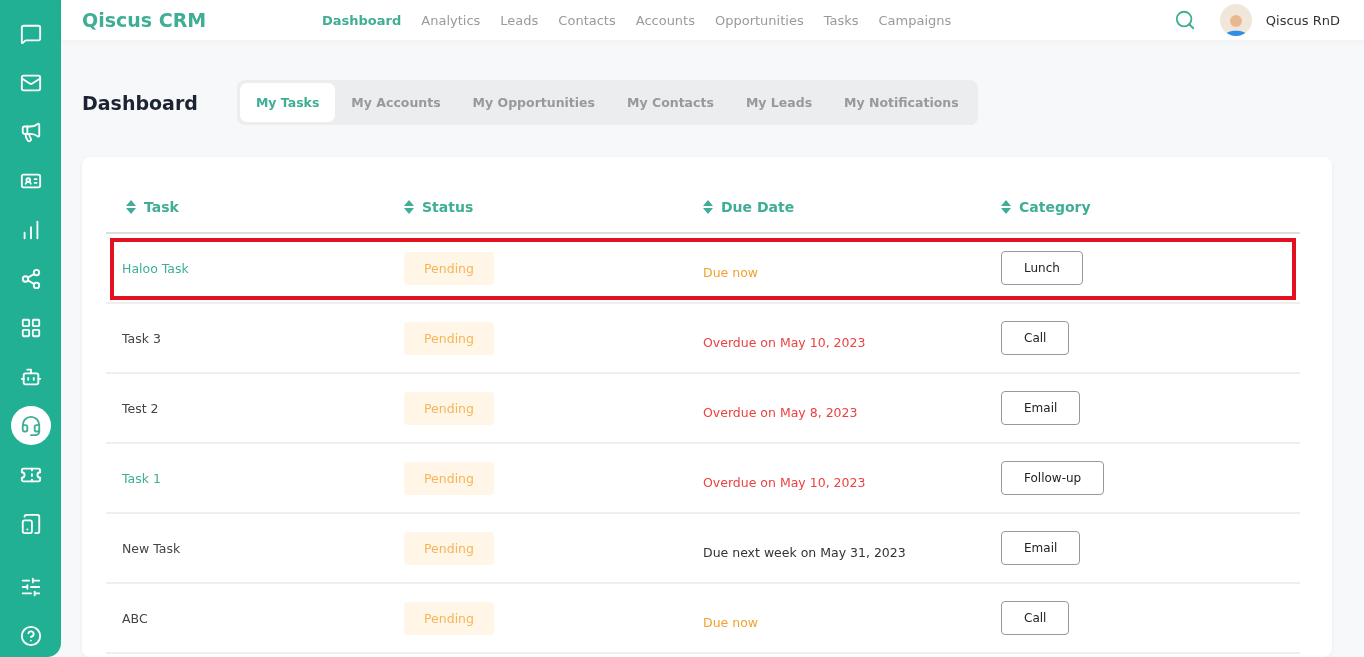  I want to click on brand-logo: Qiscus CRM, so click(202, 20).